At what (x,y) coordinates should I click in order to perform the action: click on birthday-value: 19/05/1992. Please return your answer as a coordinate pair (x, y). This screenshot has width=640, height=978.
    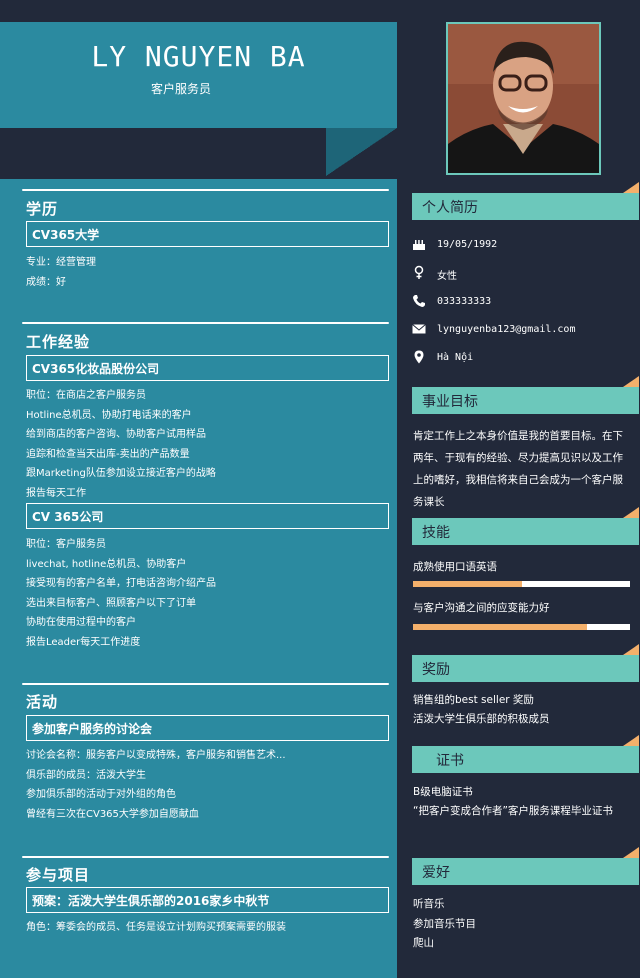
    Looking at the image, I should click on (467, 244).